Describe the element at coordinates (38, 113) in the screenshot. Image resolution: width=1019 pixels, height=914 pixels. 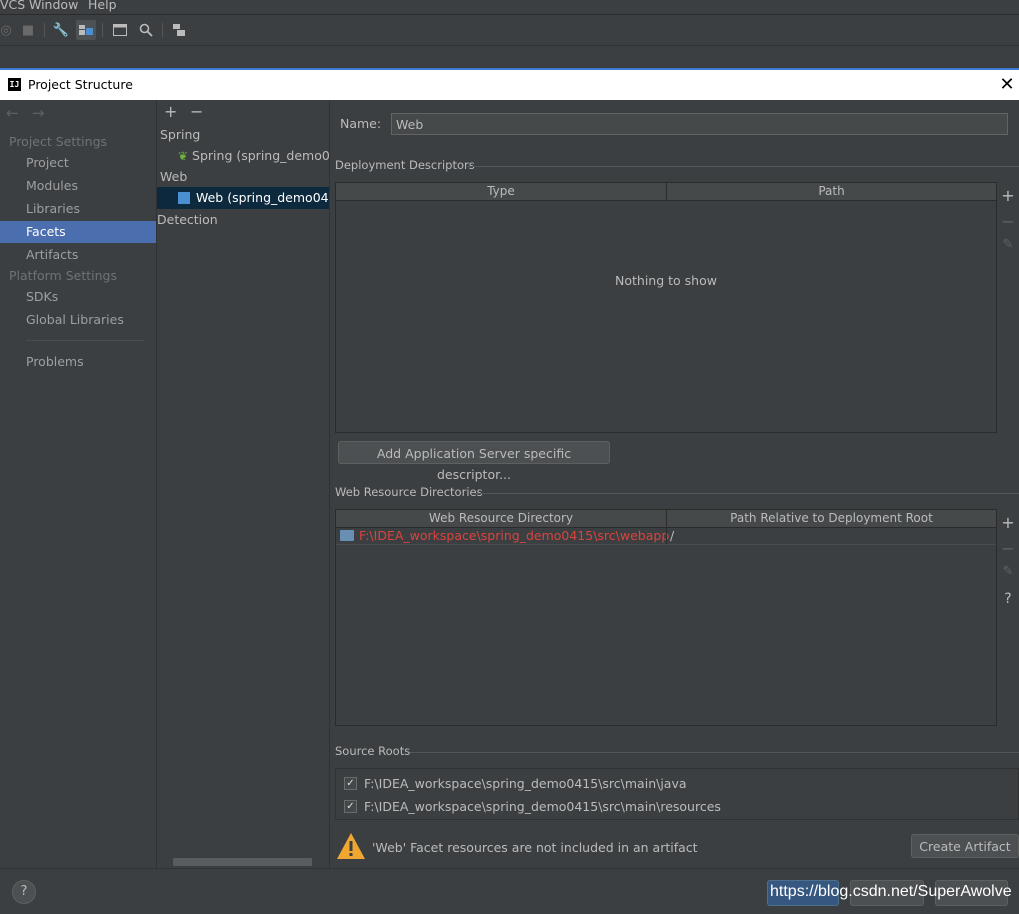
I see `forward-arrow-icon: →` at that location.